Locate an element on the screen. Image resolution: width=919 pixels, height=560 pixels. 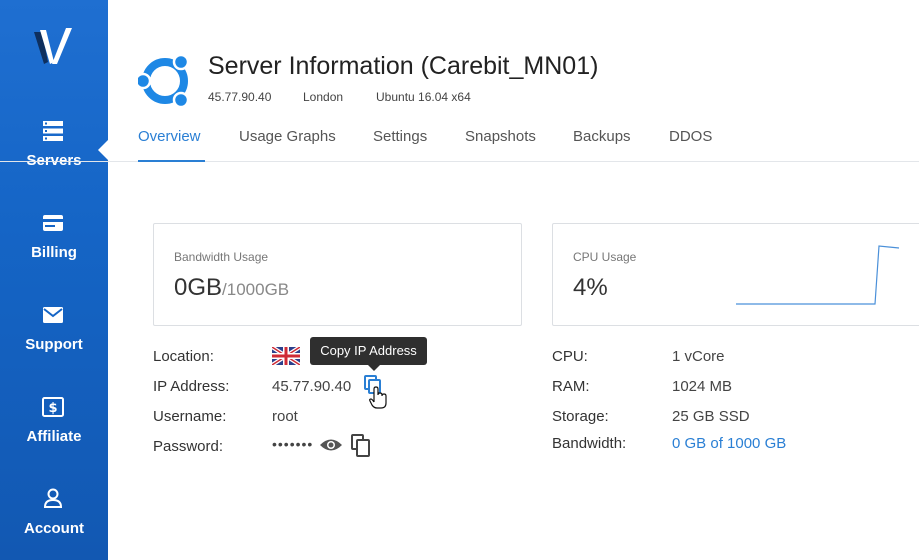
storage-label: Storage: is located at coordinates (580, 416).